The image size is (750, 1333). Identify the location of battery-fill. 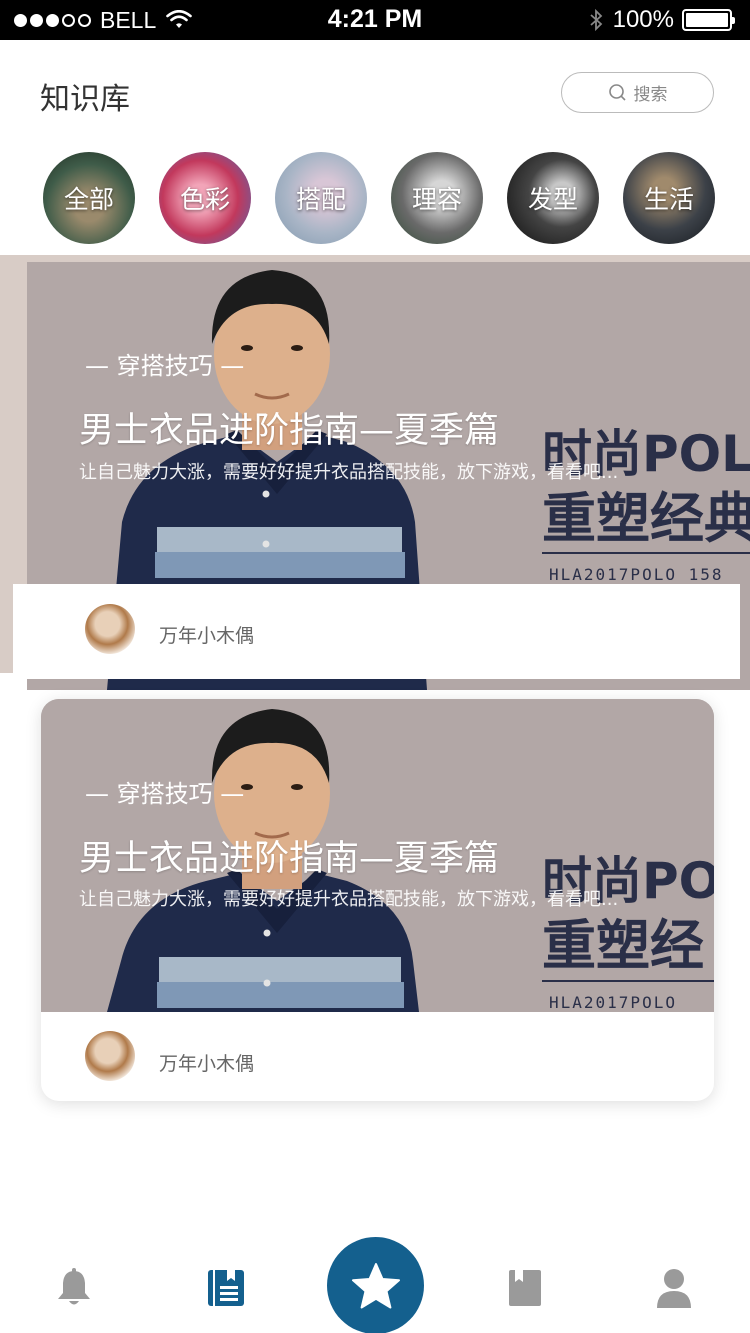
(707, 20).